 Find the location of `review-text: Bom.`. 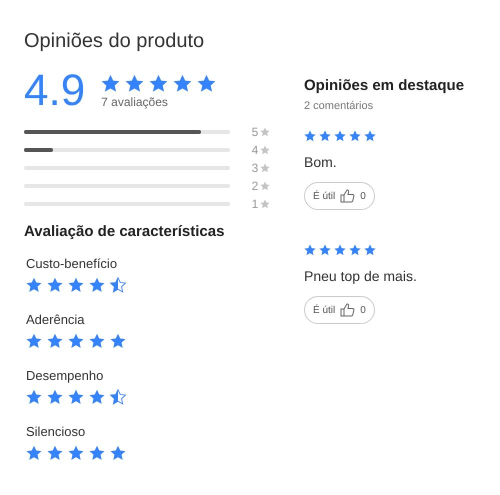

review-text: Bom. is located at coordinates (321, 162).